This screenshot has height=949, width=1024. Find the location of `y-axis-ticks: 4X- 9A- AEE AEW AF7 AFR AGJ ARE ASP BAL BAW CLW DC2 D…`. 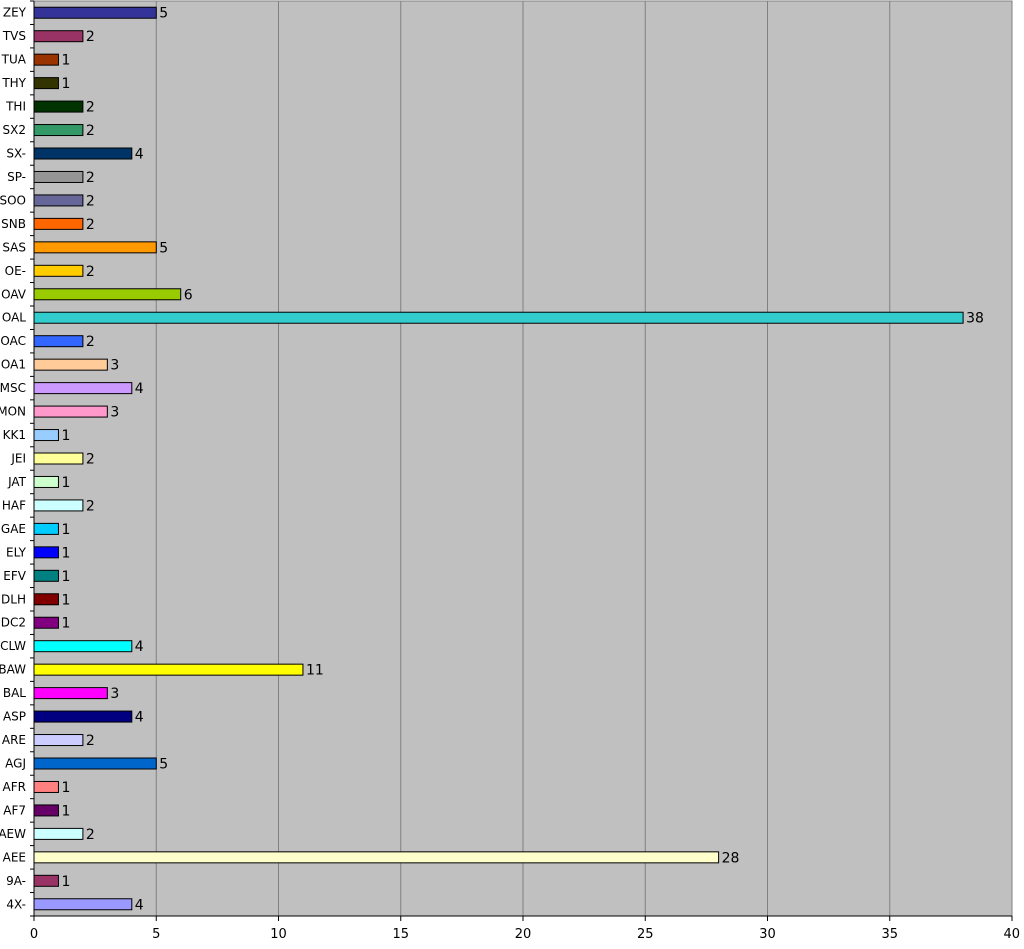

y-axis-ticks: 4X- 9A- AEE AEW AF7 AFR AGJ ARE ASP BAL BAW CLW DC2 D… is located at coordinates (17, 458).